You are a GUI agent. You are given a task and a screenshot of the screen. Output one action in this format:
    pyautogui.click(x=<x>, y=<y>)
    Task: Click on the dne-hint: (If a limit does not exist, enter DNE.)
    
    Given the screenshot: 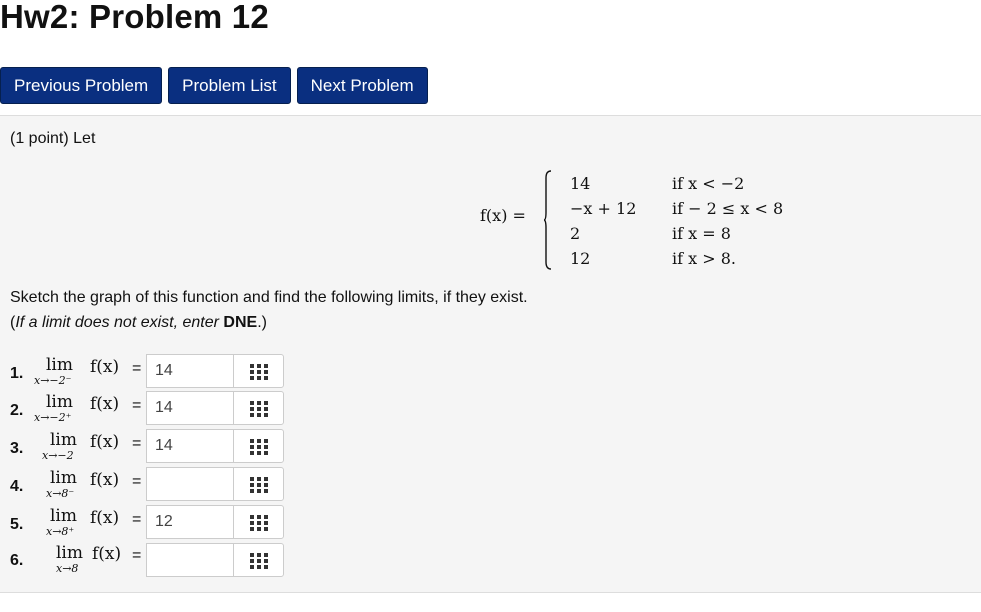 What is the action you would take?
    pyautogui.click(x=138, y=323)
    